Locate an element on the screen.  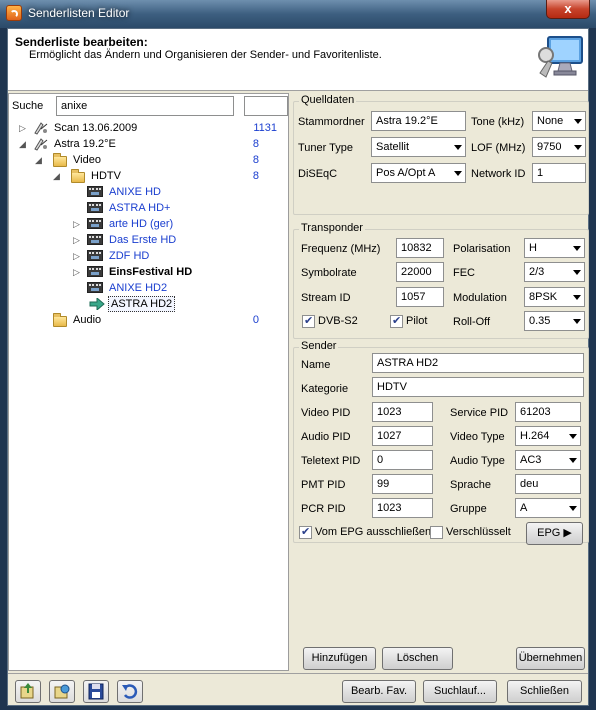
tone-value: None is located at coordinates (550, 121).